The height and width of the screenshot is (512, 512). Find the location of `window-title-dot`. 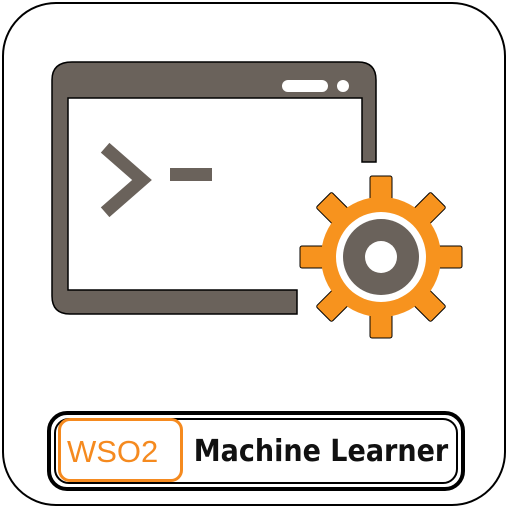

window-title-dot is located at coordinates (343, 86).